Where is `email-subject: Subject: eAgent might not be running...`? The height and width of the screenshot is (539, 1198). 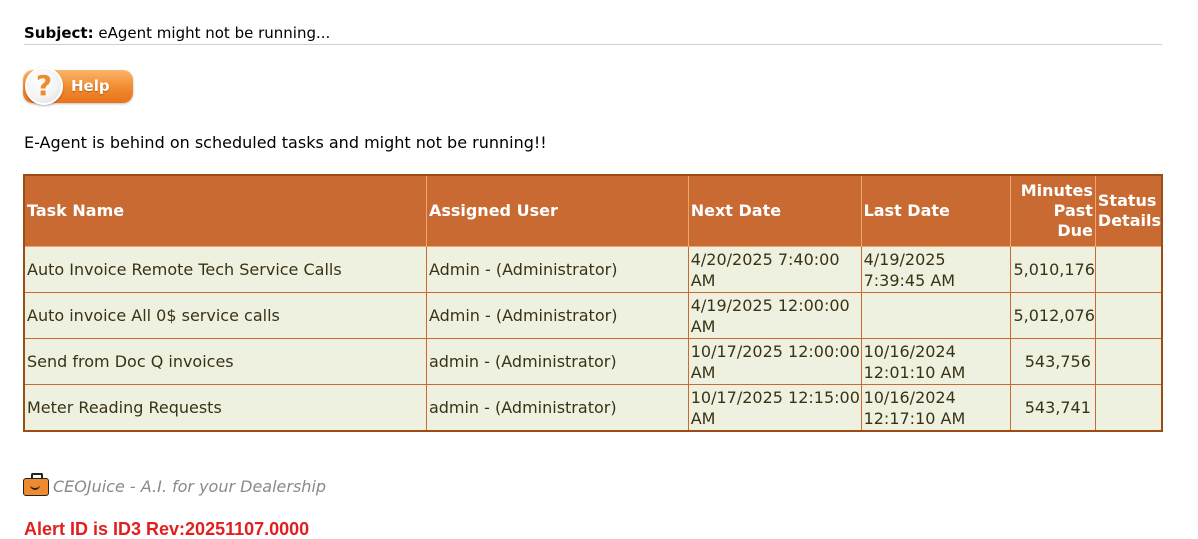 email-subject: Subject: eAgent might not be running... is located at coordinates (593, 34).